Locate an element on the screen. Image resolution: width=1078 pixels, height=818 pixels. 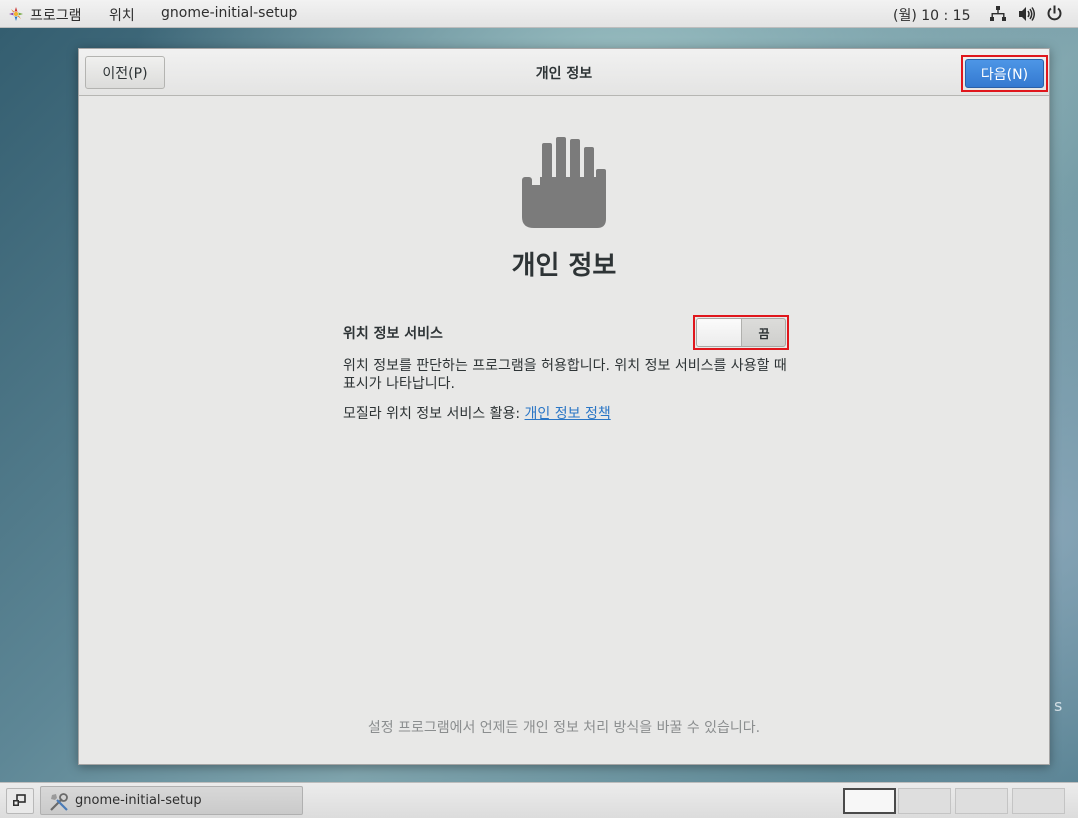
power-icon is located at coordinates (1054, 13).